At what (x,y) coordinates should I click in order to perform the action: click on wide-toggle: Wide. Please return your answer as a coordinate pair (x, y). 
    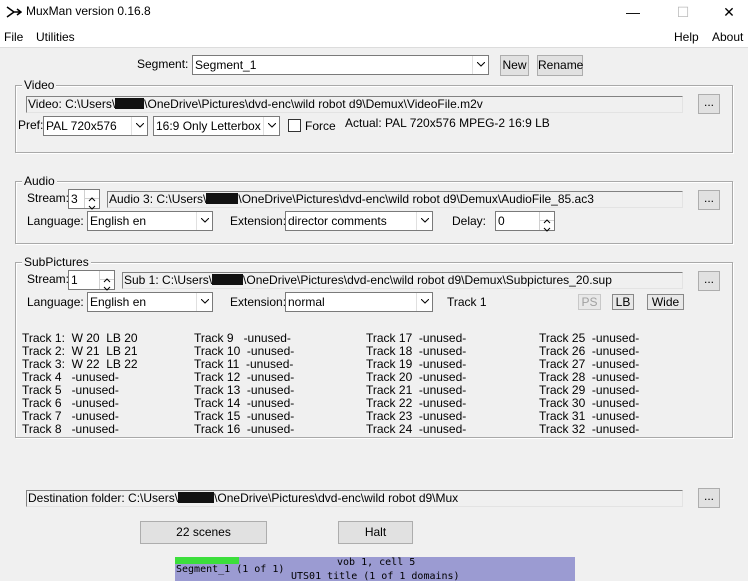
    Looking at the image, I should click on (665, 302).